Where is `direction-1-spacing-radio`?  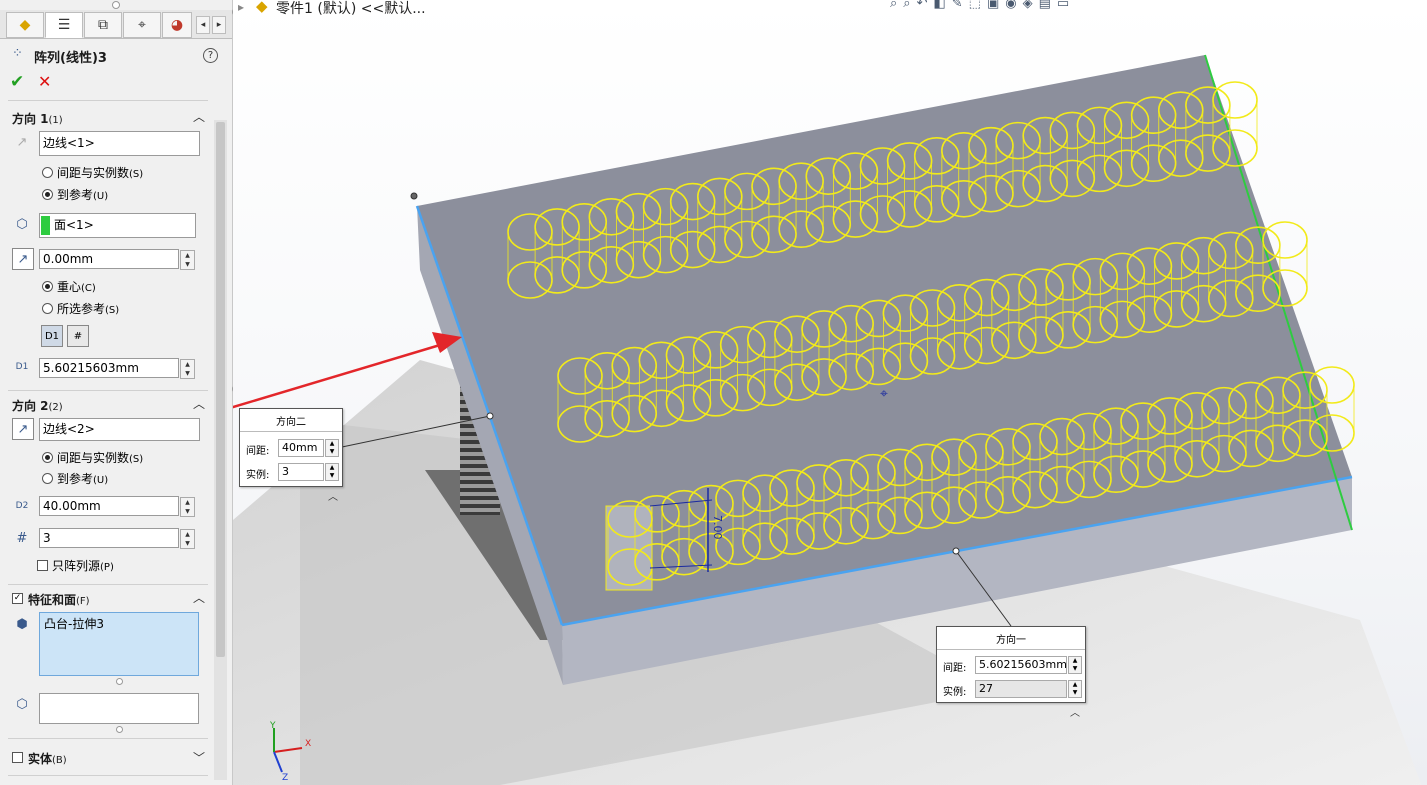 direction-1-spacing-radio is located at coordinates (47, 172).